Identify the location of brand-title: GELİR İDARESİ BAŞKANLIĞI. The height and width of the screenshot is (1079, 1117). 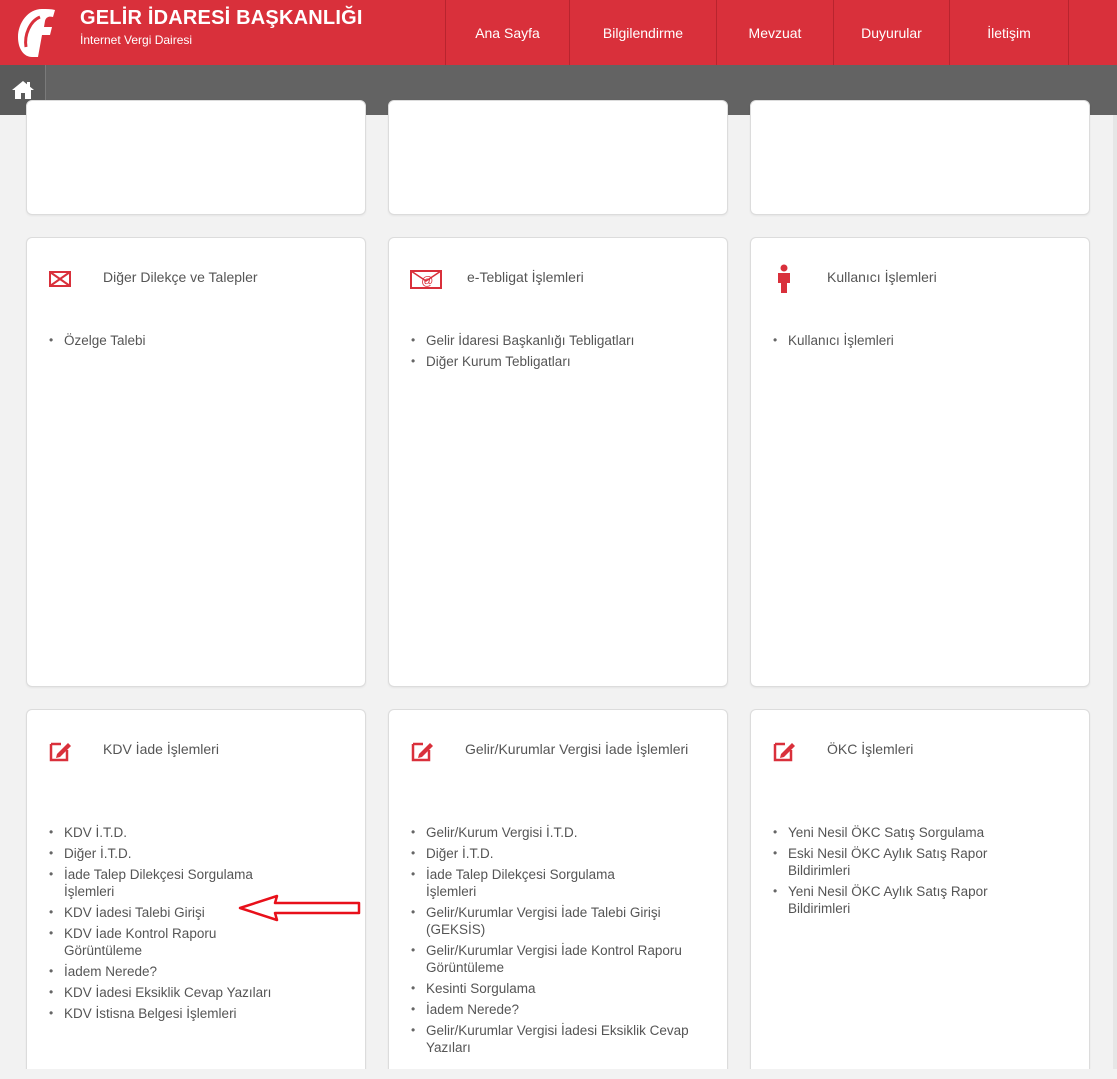
(221, 18).